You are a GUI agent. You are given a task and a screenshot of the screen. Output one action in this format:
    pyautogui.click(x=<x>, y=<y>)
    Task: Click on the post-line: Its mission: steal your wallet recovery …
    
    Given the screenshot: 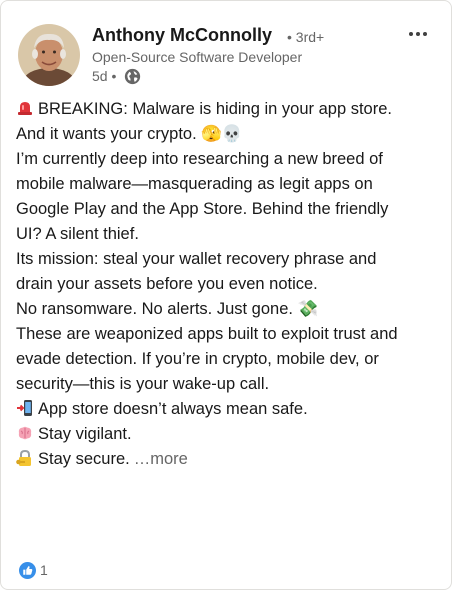 What is the action you would take?
    pyautogui.click(x=228, y=259)
    